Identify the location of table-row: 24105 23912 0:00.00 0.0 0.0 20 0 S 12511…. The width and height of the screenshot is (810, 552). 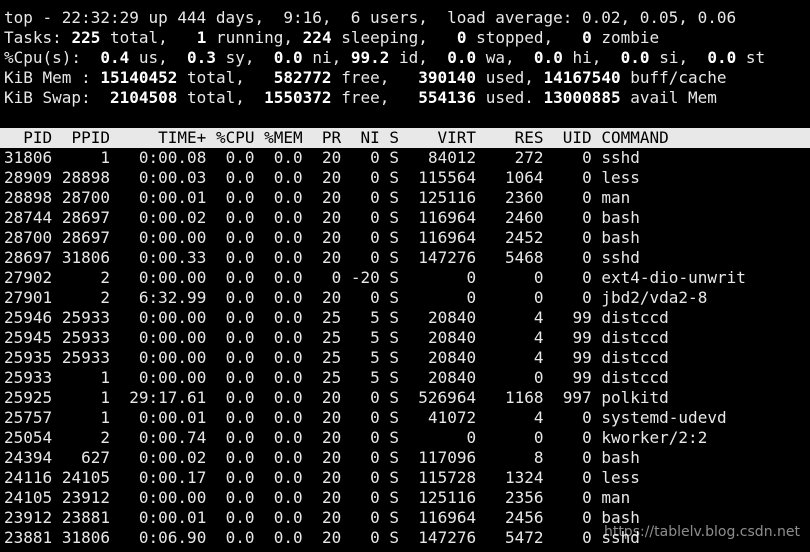
(407, 498).